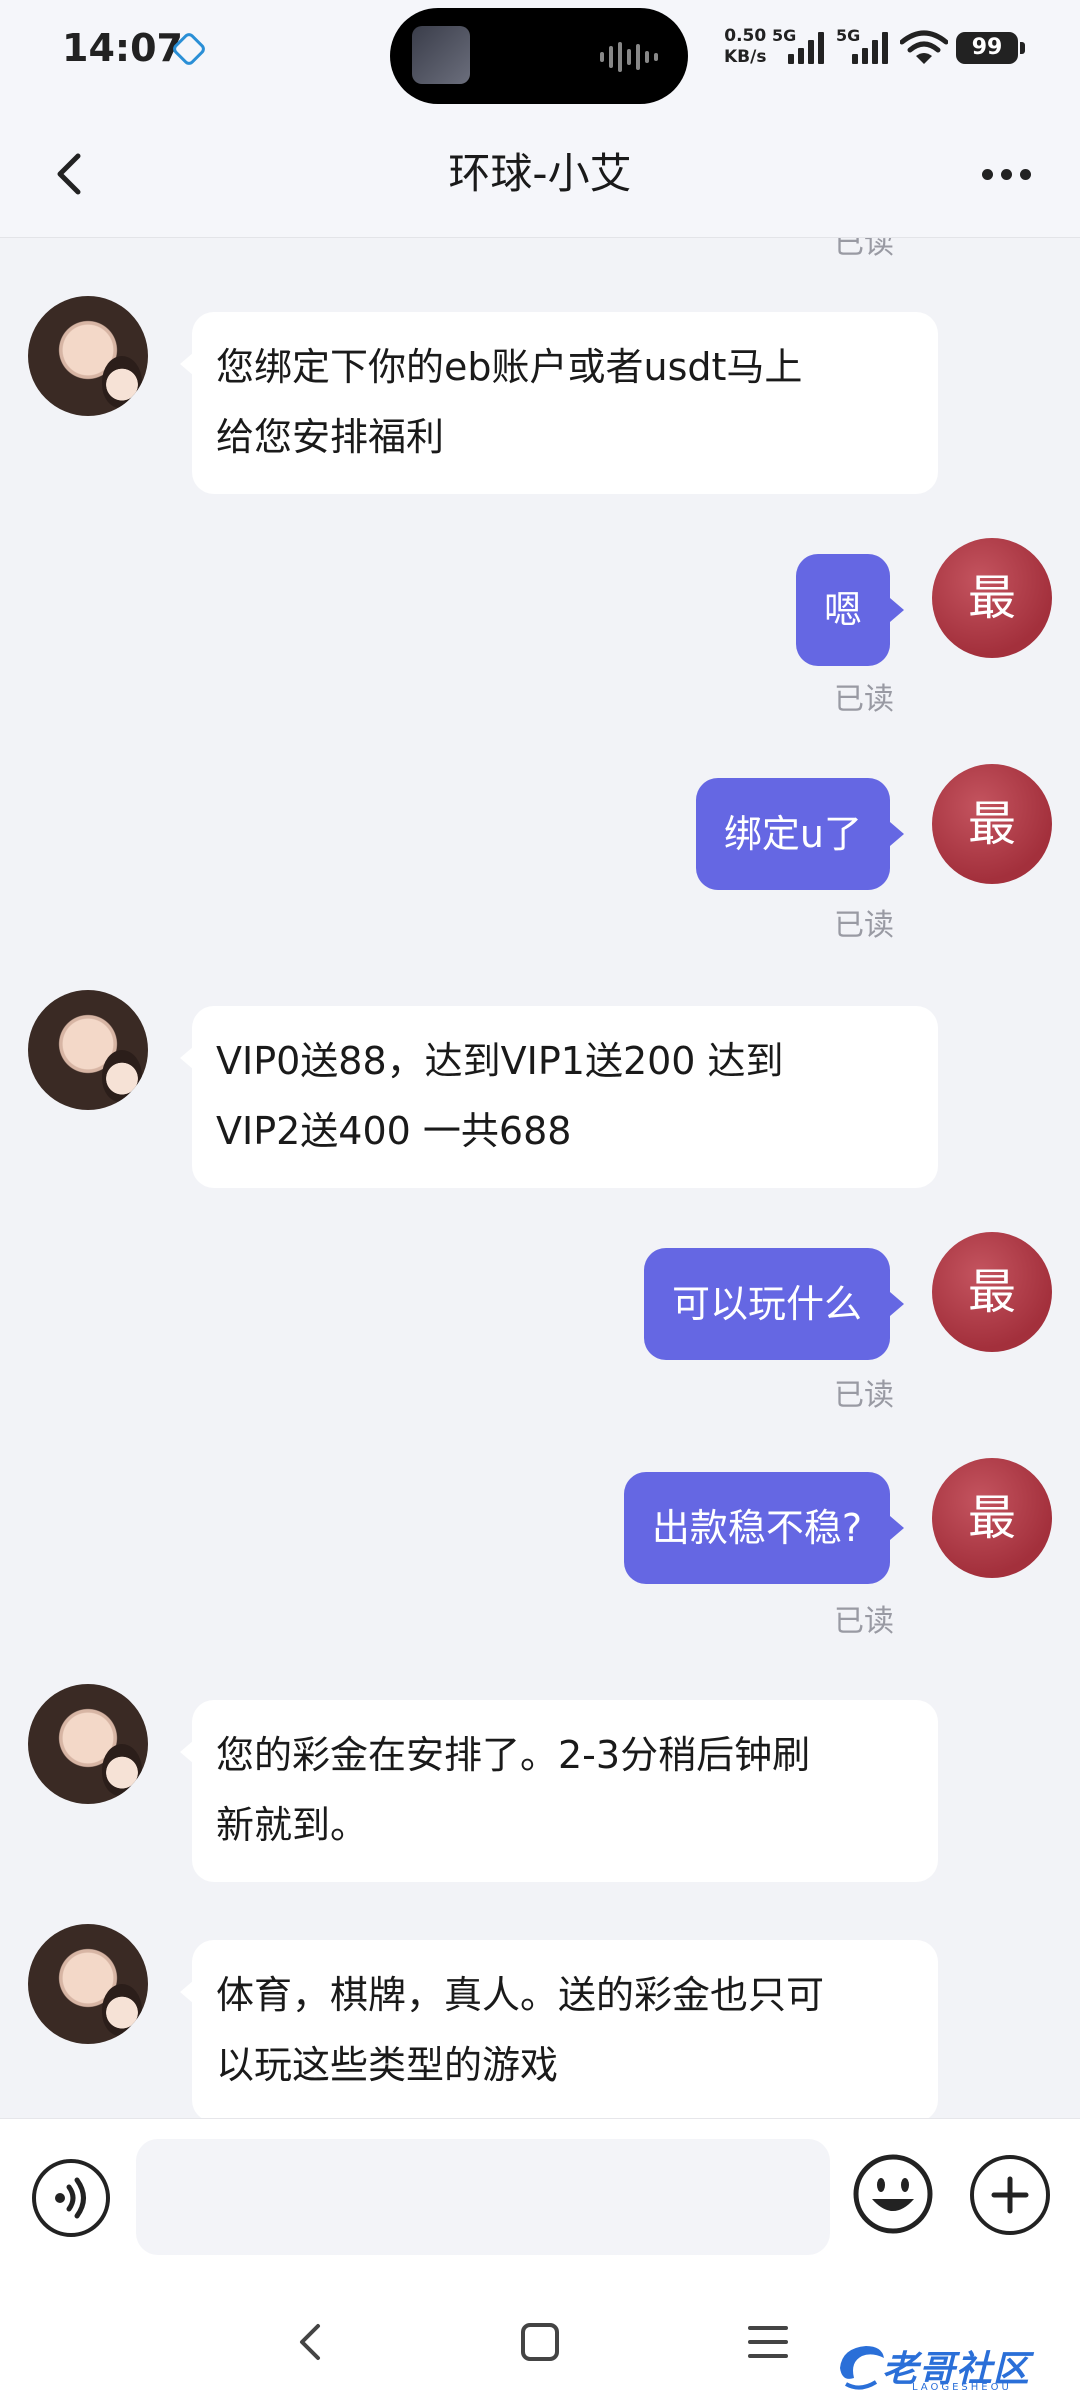 Image resolution: width=1080 pixels, height=2400 pixels. Describe the element at coordinates (500, 1061) in the screenshot. I see `message-text-line: VIP0送88，达到VIP1送200 达到` at that location.